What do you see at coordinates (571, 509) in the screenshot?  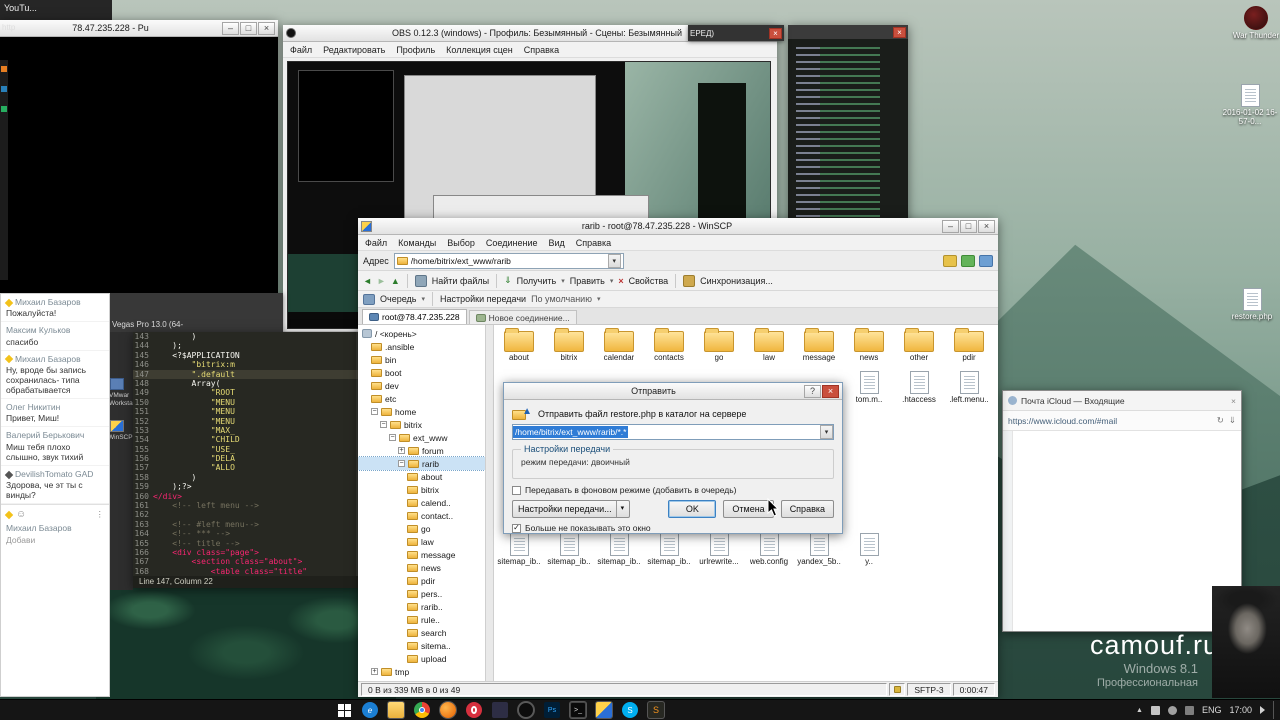 I see `transfer-settings-button: Настройки передачи... ▾` at bounding box center [571, 509].